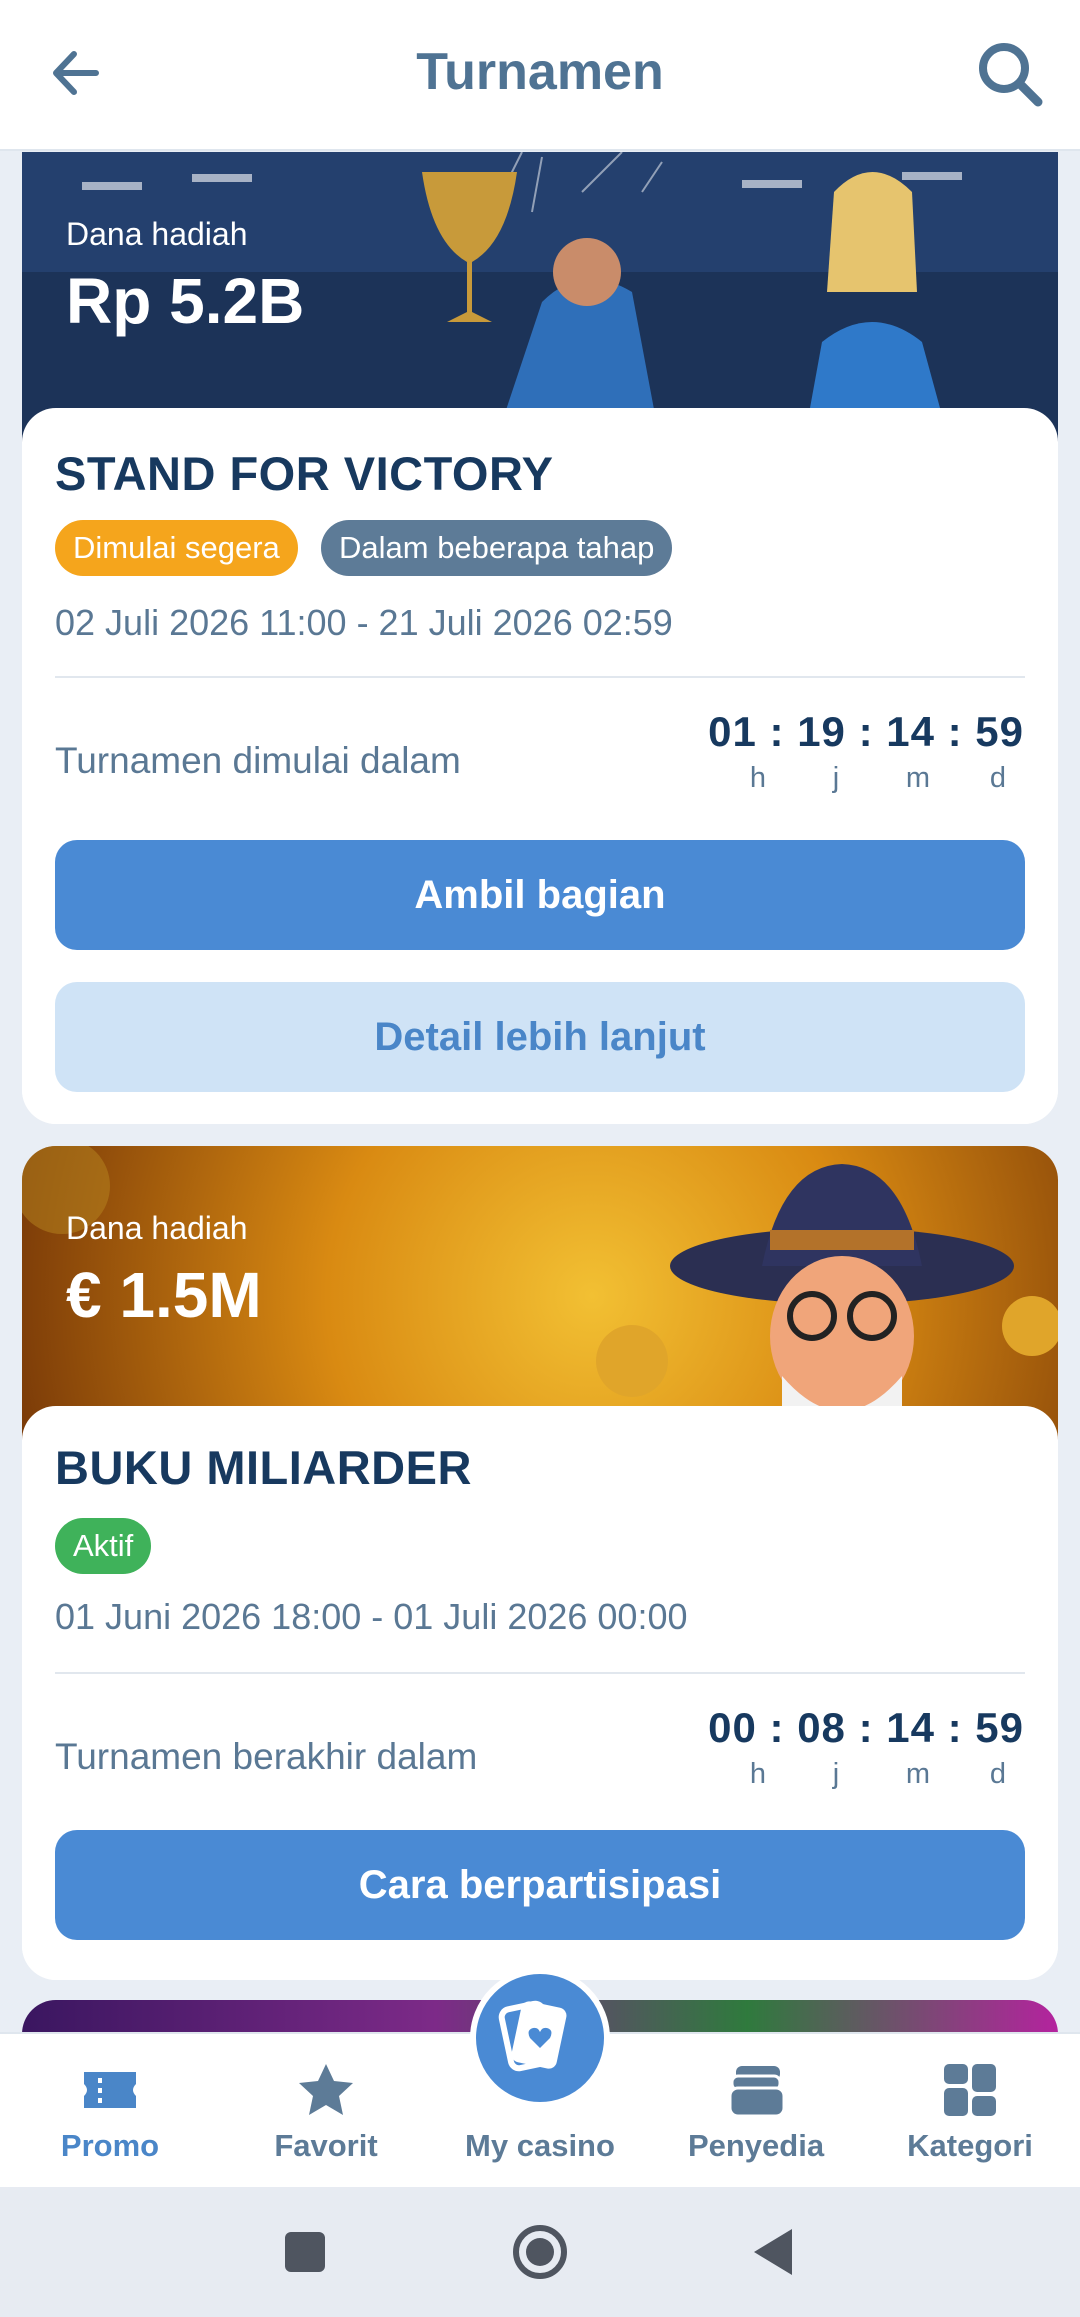 Image resolution: width=1080 pixels, height=2317 pixels. What do you see at coordinates (371, 1616) in the screenshot?
I see `tournament-dates: 01 Juni 2026 18:00 - 01 Juli 2026 00:00` at bounding box center [371, 1616].